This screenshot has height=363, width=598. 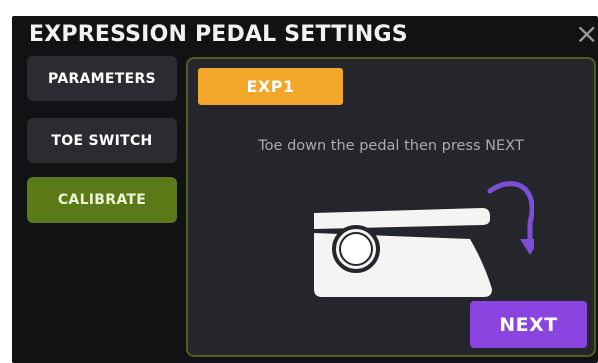 I want to click on exp1-tab: EXP1, so click(x=270, y=86).